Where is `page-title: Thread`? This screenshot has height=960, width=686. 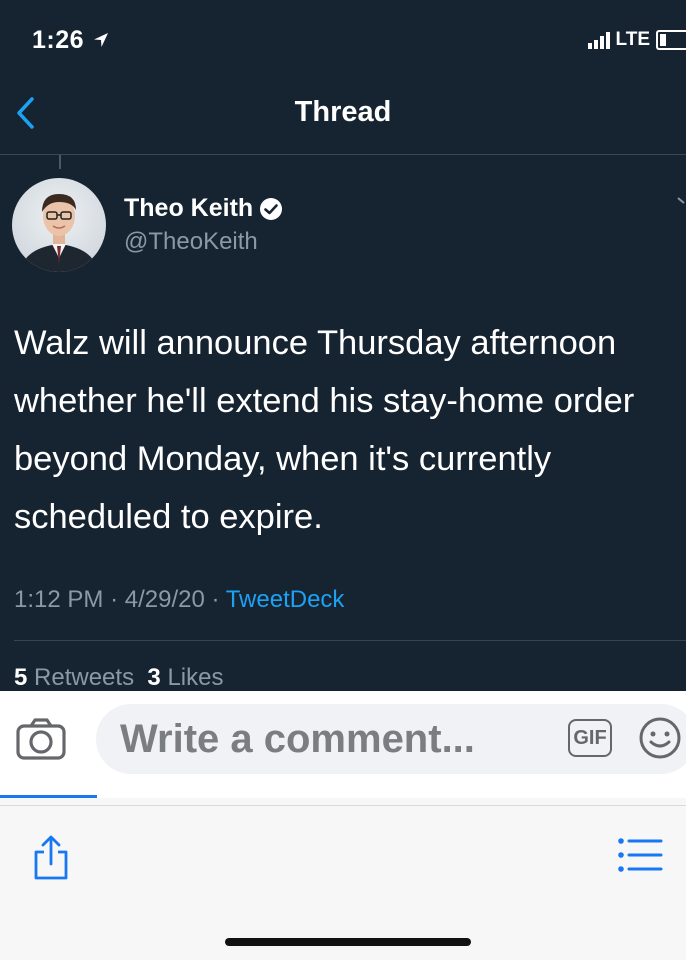 page-title: Thread is located at coordinates (343, 112).